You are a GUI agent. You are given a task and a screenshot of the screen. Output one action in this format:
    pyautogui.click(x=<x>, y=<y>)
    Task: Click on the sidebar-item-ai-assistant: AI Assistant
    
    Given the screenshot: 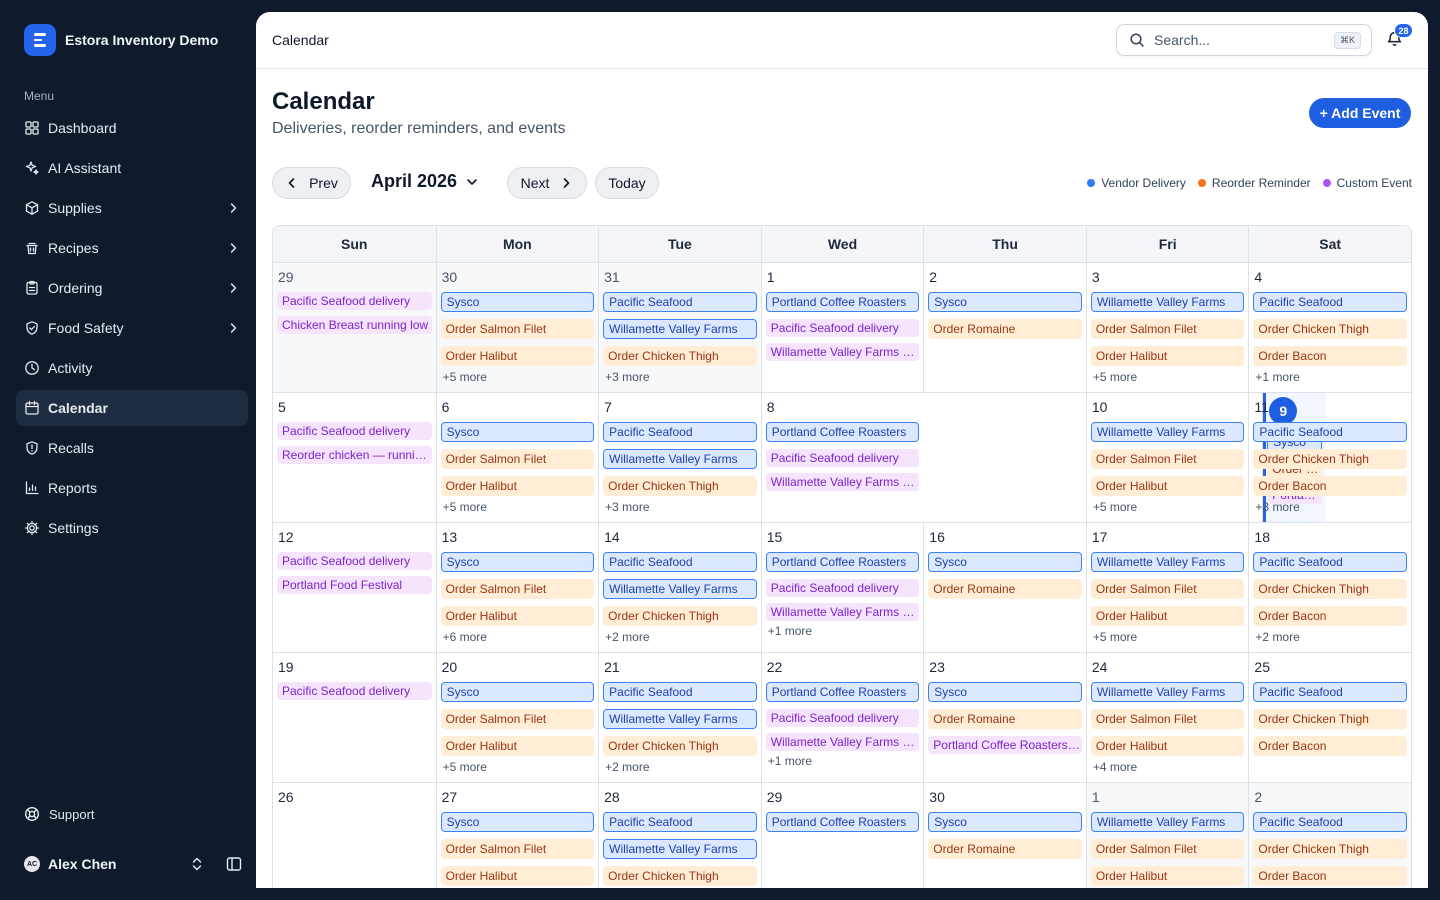 What is the action you would take?
    pyautogui.click(x=132, y=168)
    